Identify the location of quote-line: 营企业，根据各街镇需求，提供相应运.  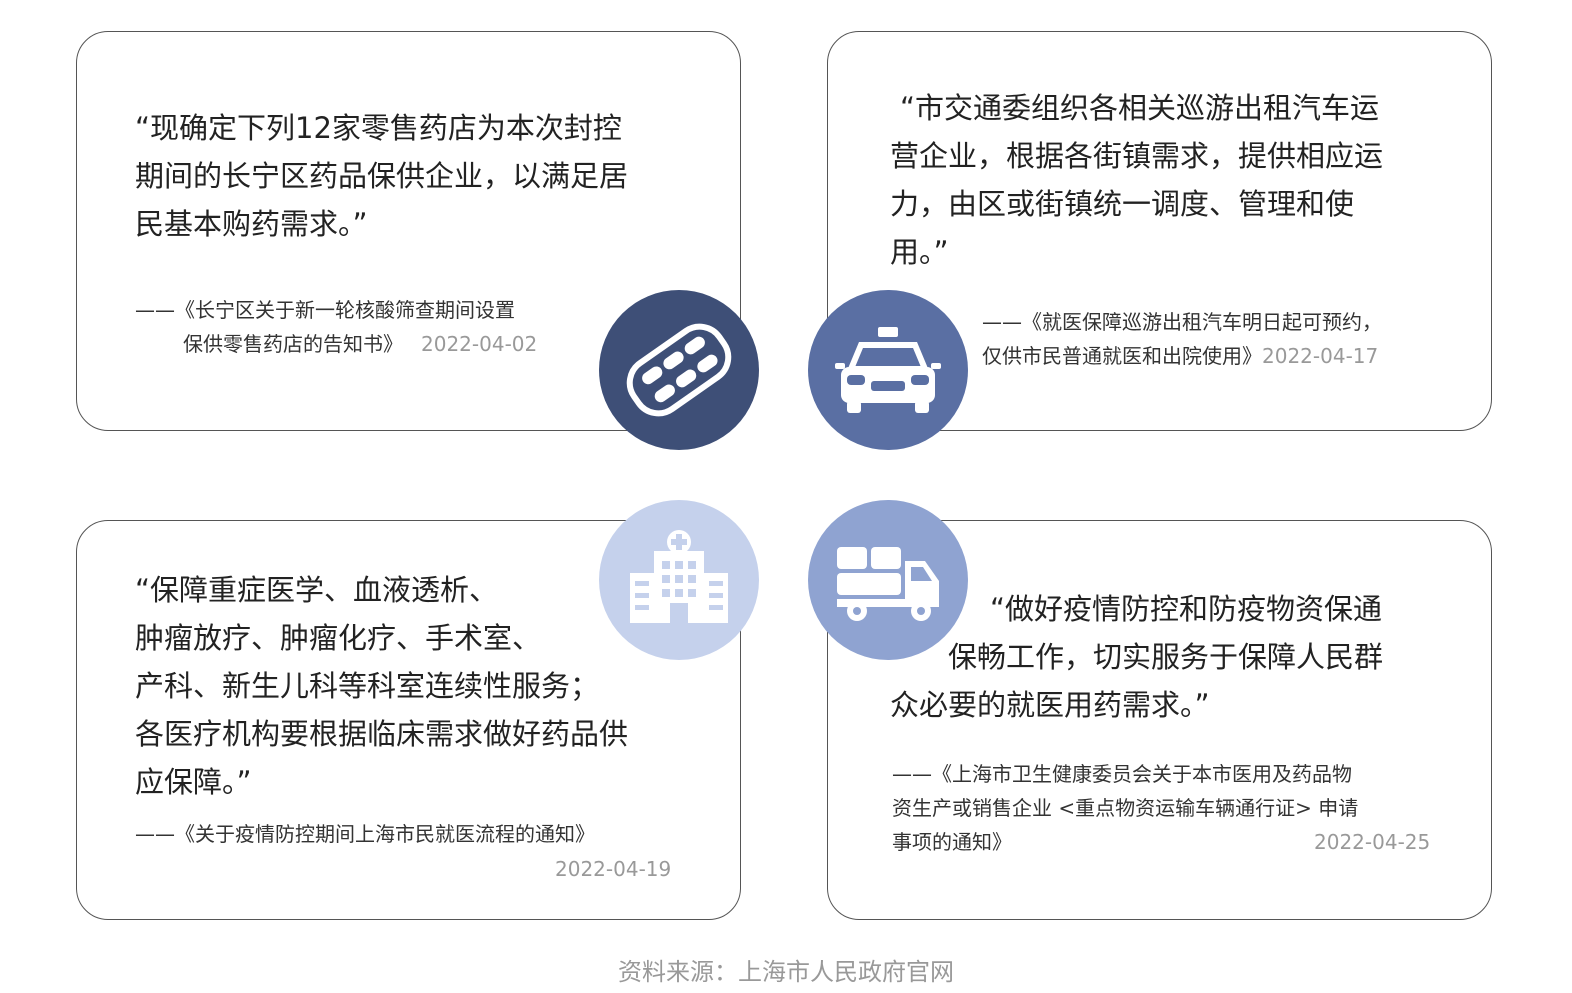
(1137, 156).